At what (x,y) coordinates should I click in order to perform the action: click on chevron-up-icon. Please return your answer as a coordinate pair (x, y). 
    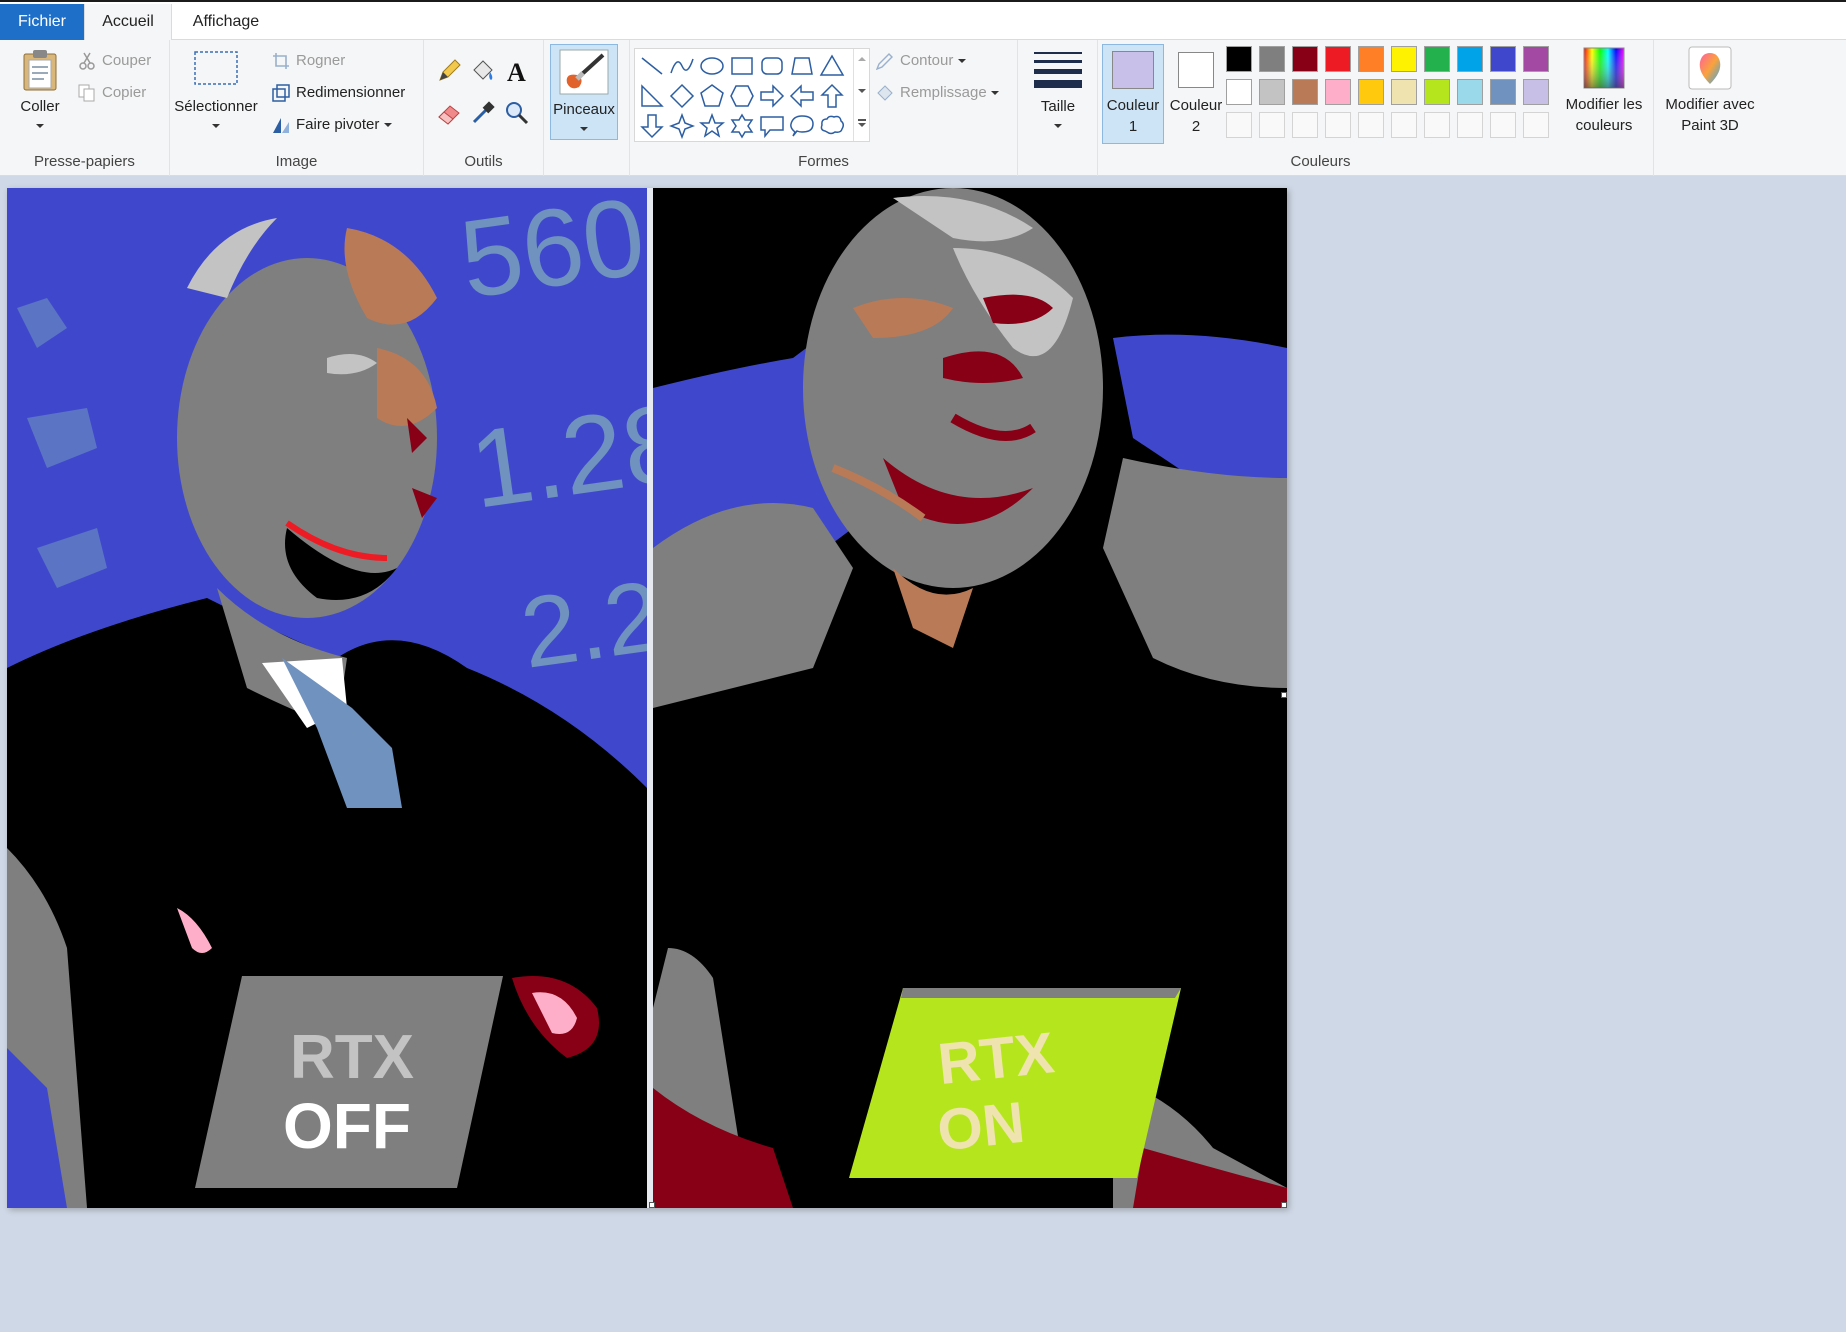
    Looking at the image, I should click on (862, 59).